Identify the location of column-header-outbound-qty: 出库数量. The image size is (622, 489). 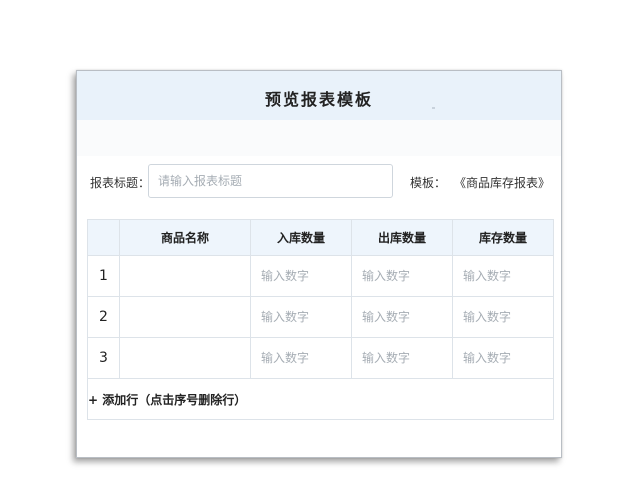
(402, 237).